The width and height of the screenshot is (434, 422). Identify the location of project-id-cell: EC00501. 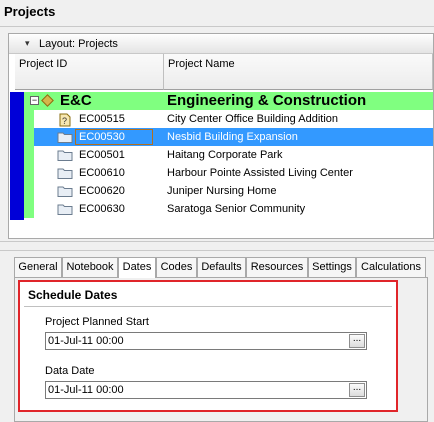
(102, 155).